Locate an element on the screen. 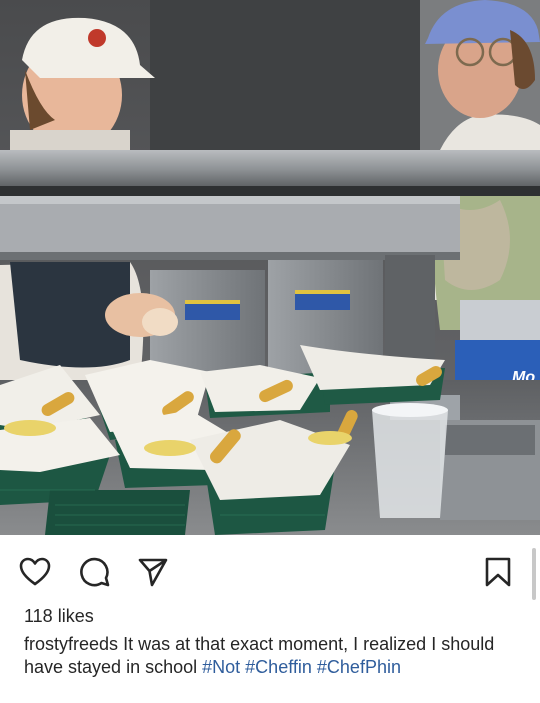 The height and width of the screenshot is (703, 540). caption-username: frostyfreeds is located at coordinates (71, 644).